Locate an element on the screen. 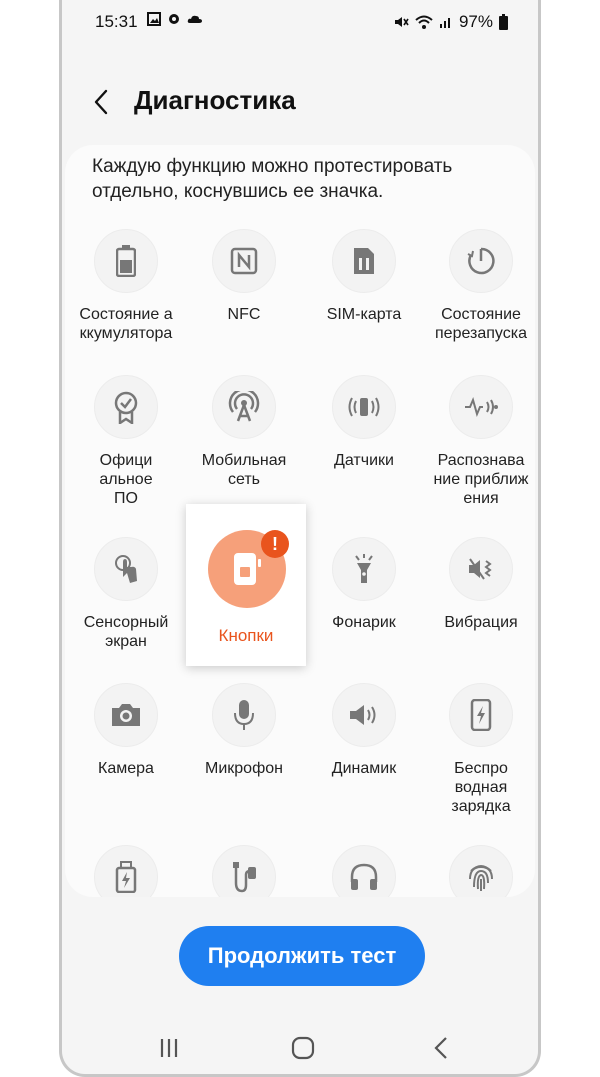  test-label-mobile-network: сеть is located at coordinates (244, 479).